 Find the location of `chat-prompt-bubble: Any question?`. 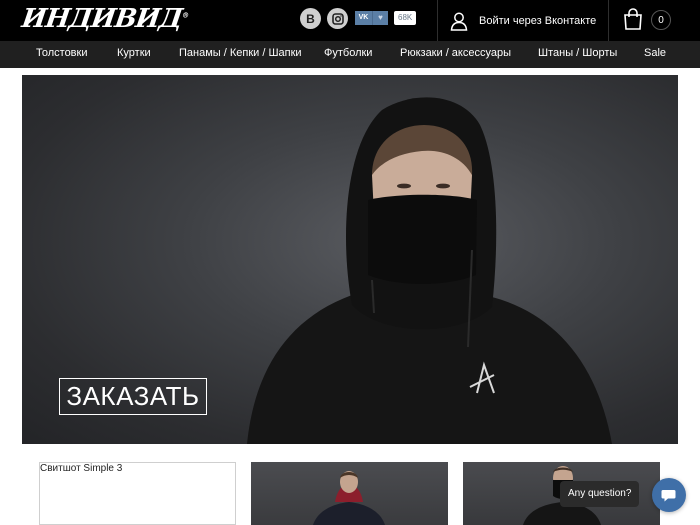

chat-prompt-bubble: Any question? is located at coordinates (600, 494).